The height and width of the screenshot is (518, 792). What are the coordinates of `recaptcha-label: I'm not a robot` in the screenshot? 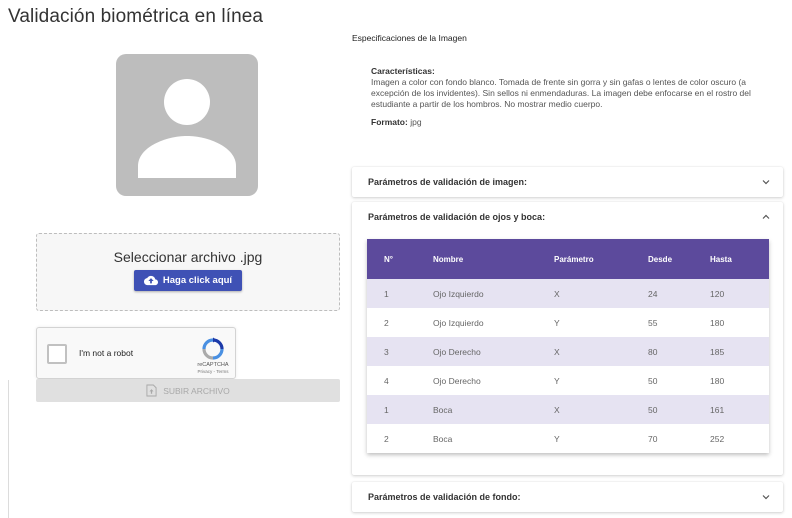 It's located at (106, 353).